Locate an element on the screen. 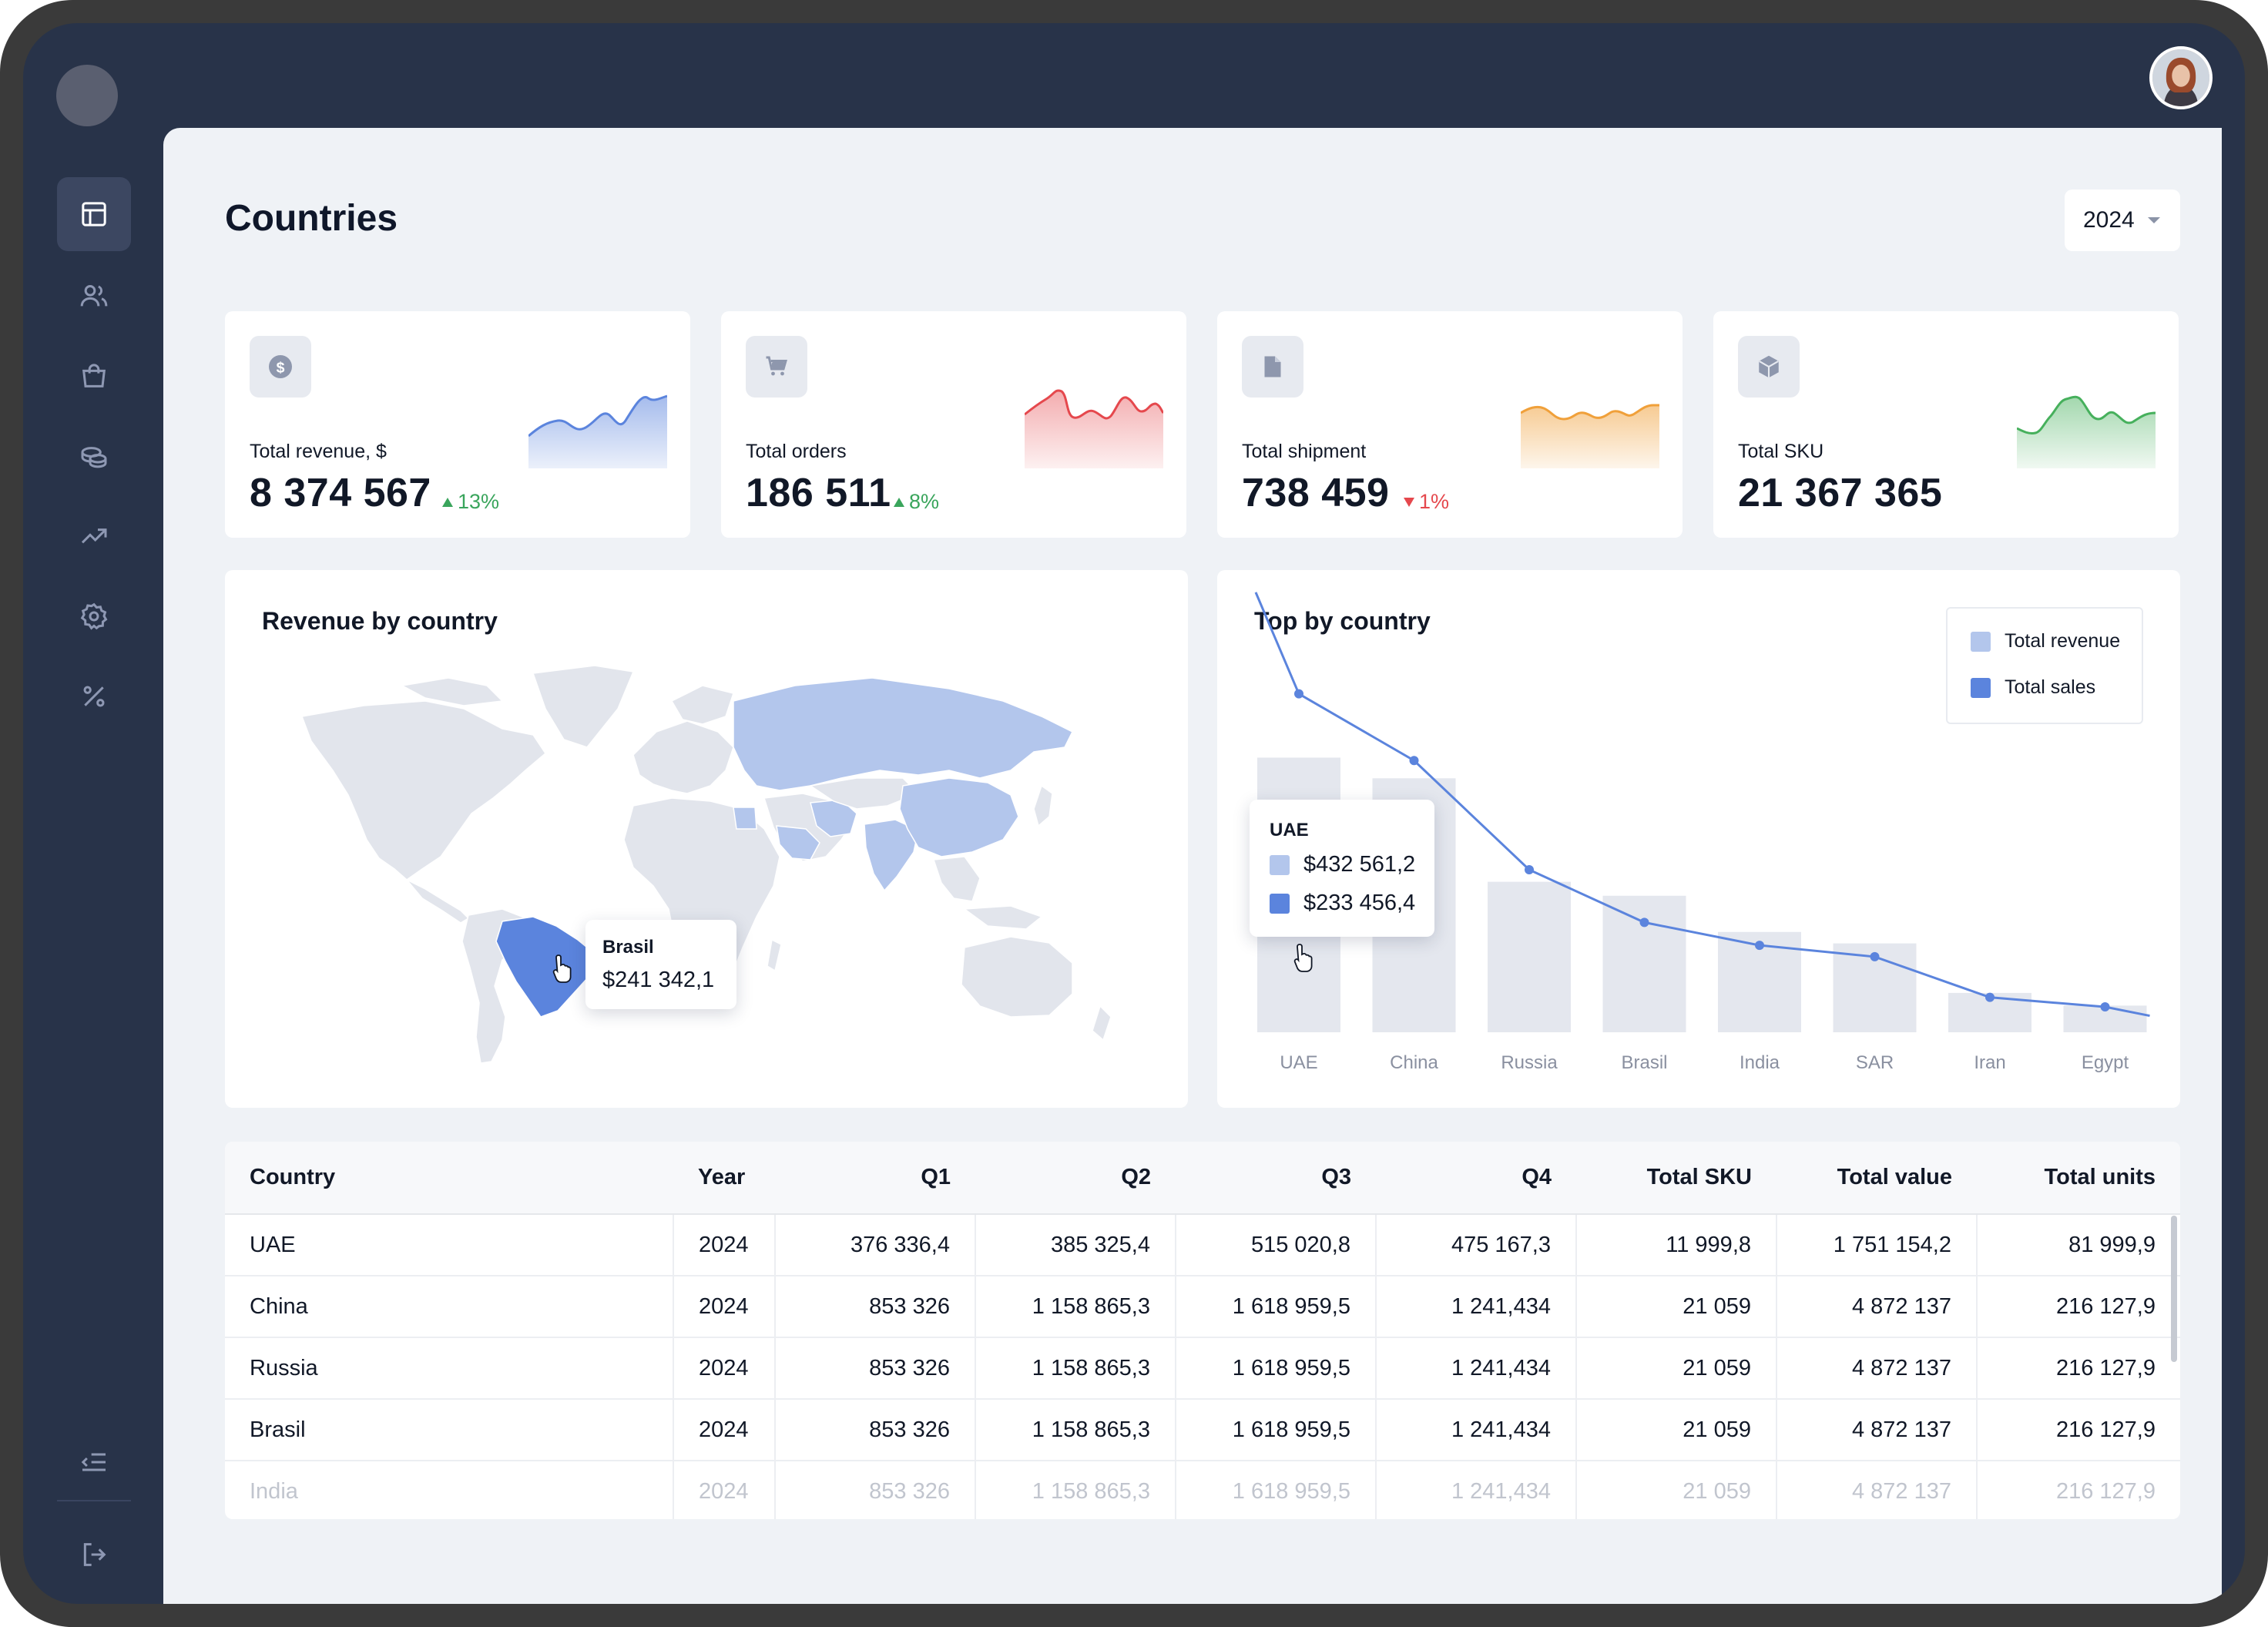  column-header-q4: Q4 is located at coordinates (1476, 1178).